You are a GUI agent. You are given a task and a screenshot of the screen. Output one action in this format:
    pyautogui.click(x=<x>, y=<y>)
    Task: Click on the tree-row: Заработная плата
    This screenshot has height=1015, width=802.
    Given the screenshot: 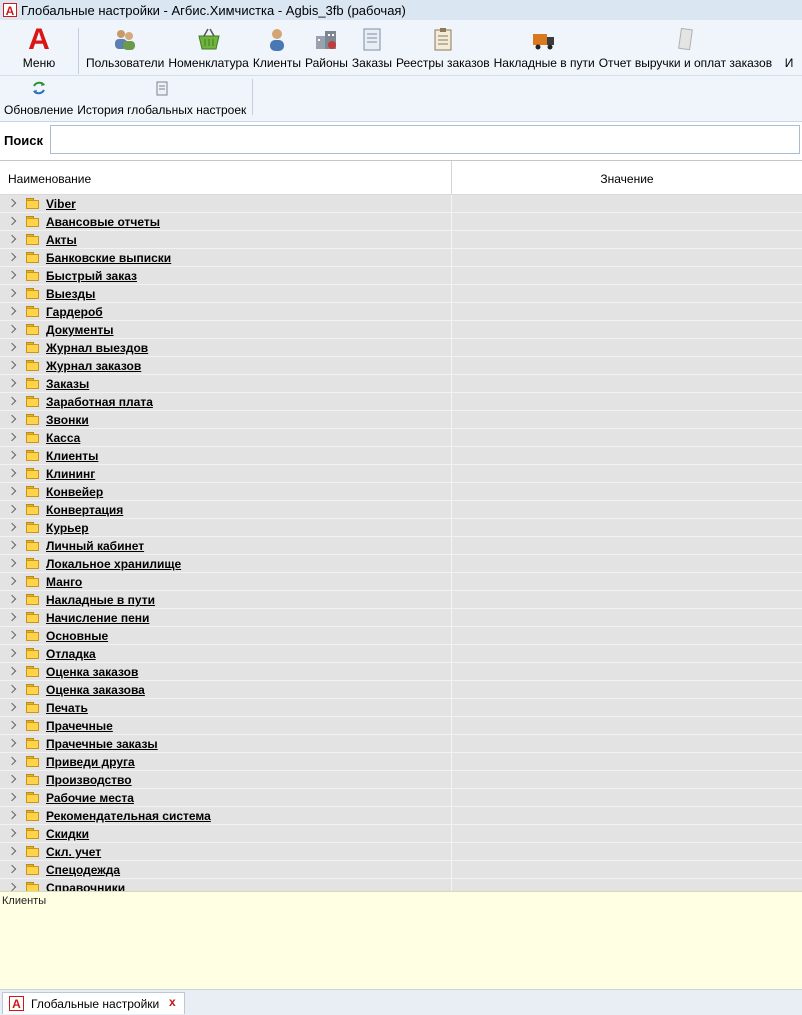 What is the action you would take?
    pyautogui.click(x=401, y=402)
    